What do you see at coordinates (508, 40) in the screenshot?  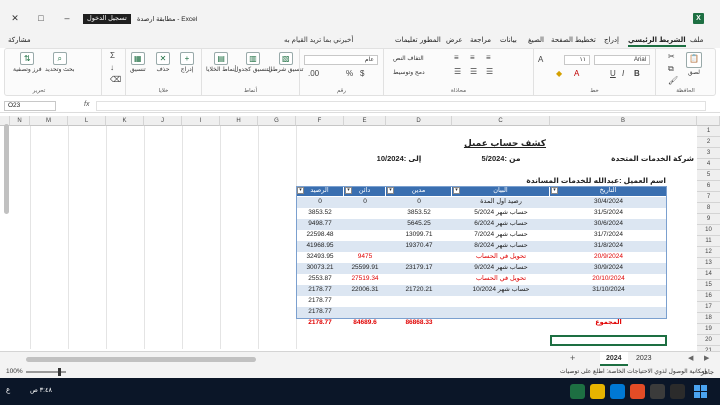 I see `tab-data: بيانات` at bounding box center [508, 40].